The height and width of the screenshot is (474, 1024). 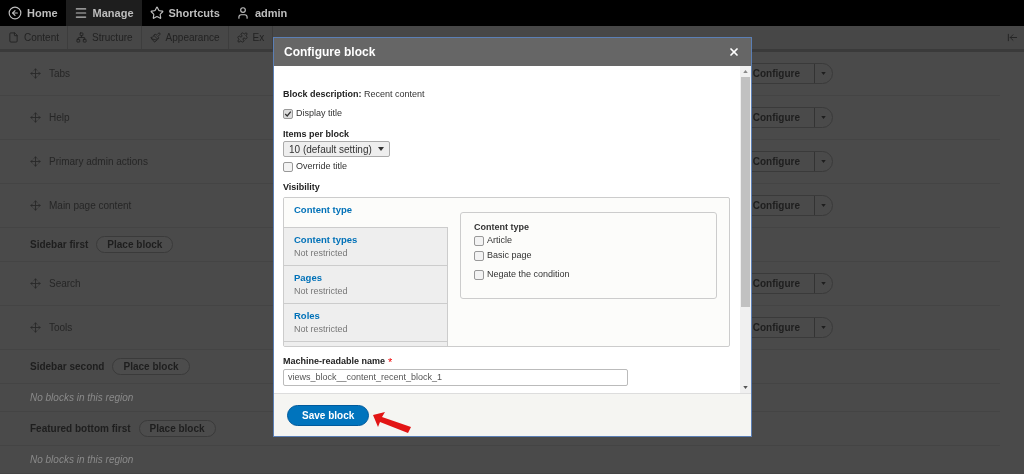 I want to click on checkbox-label: Article, so click(x=499, y=240).